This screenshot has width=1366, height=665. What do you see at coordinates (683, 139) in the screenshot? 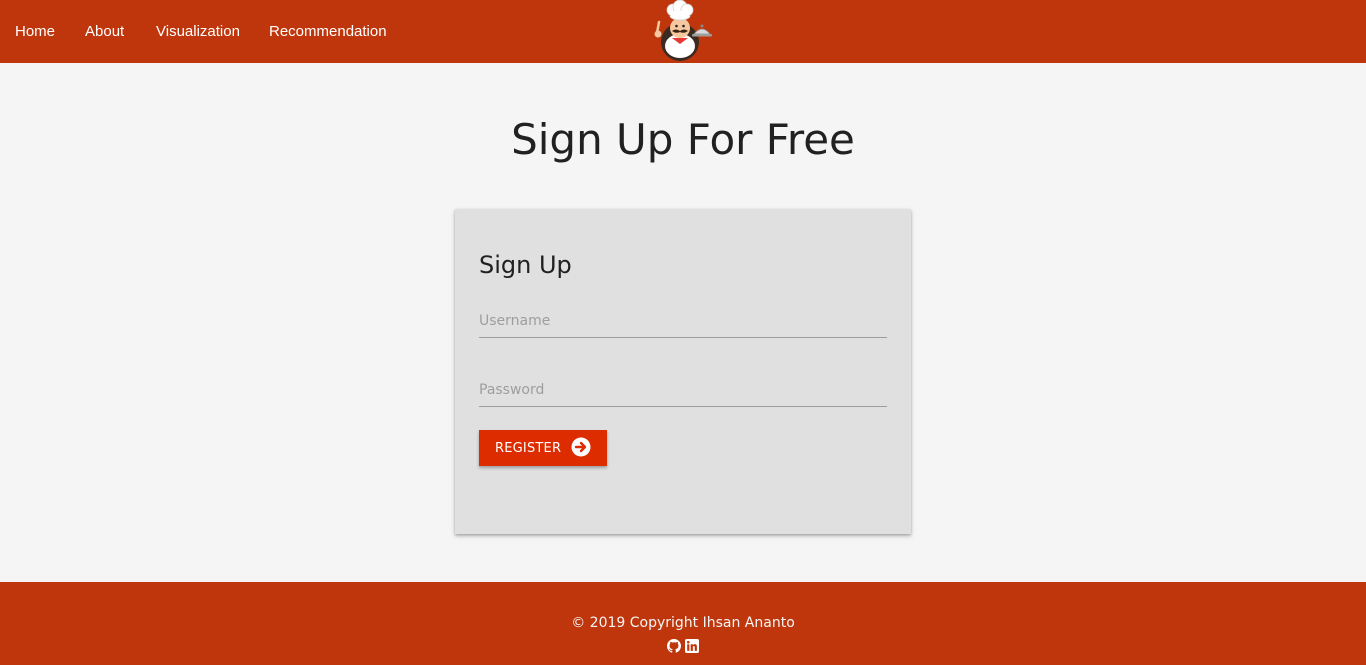
I see `page-title: Sign Up For Free` at bounding box center [683, 139].